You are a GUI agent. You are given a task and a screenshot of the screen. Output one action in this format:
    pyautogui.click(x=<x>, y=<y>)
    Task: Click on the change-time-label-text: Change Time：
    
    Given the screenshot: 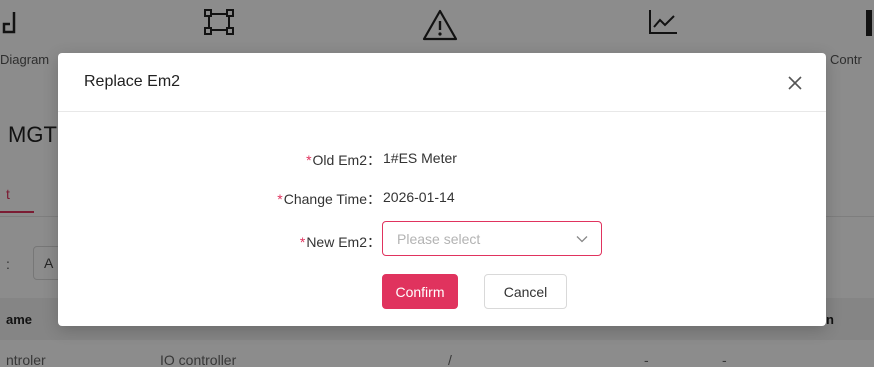 What is the action you would take?
    pyautogui.click(x=332, y=199)
    